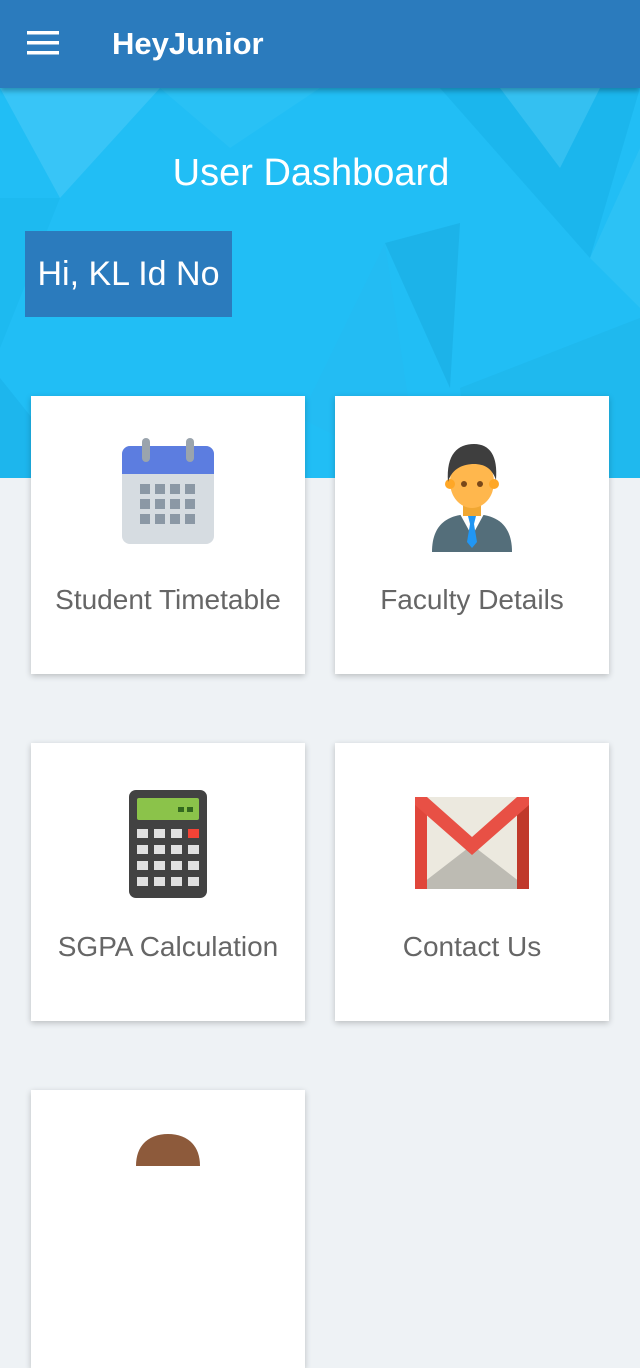 The width and height of the screenshot is (640, 1368). What do you see at coordinates (168, 1229) in the screenshot?
I see `profile-card` at bounding box center [168, 1229].